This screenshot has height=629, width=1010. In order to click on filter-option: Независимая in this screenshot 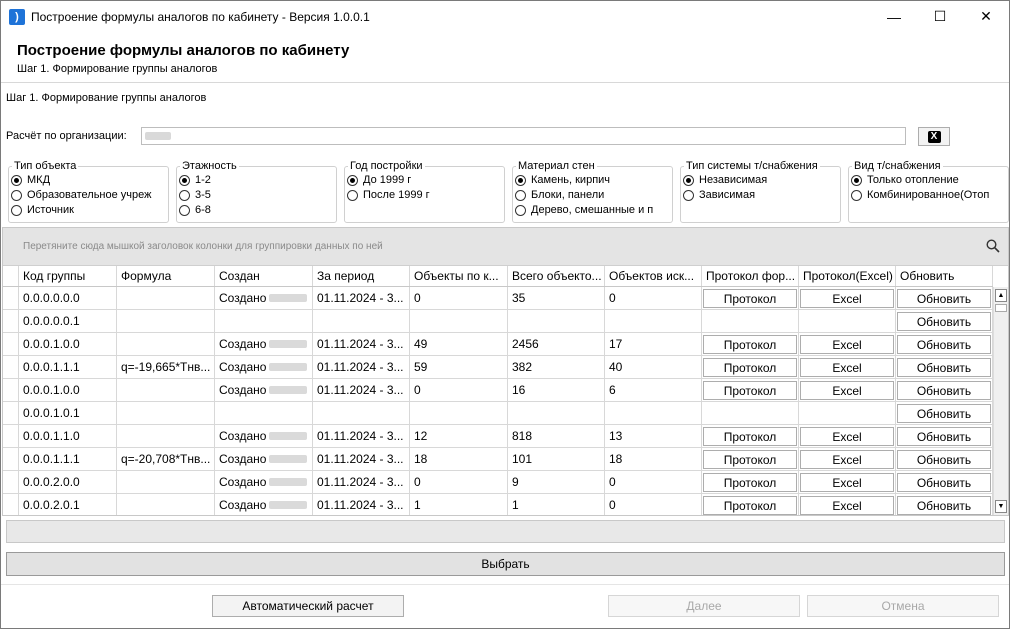, I will do `click(761, 180)`.